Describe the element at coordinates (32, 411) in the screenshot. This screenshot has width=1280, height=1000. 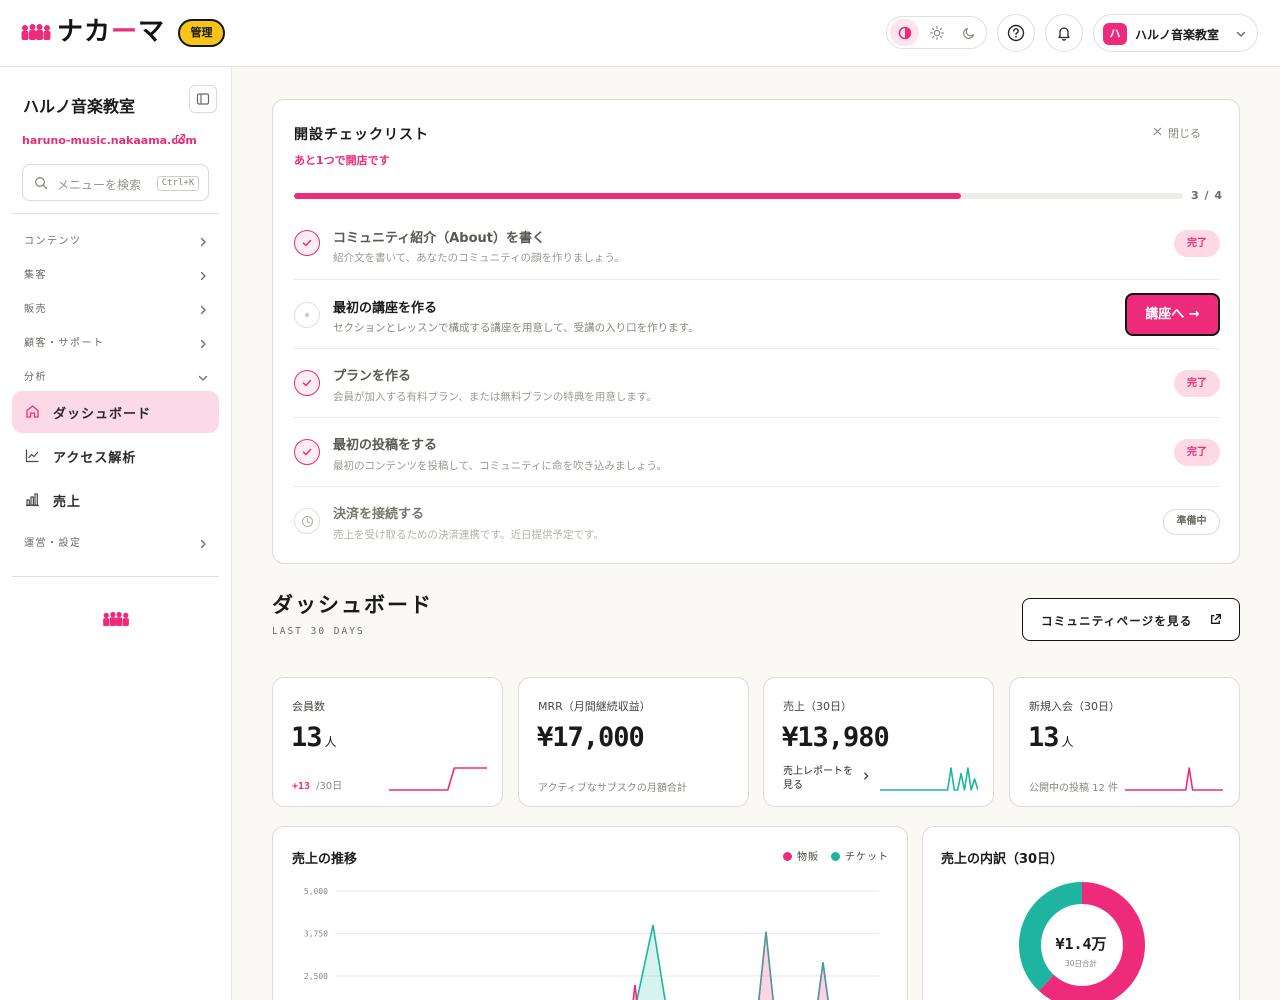
I see `home-icon` at that location.